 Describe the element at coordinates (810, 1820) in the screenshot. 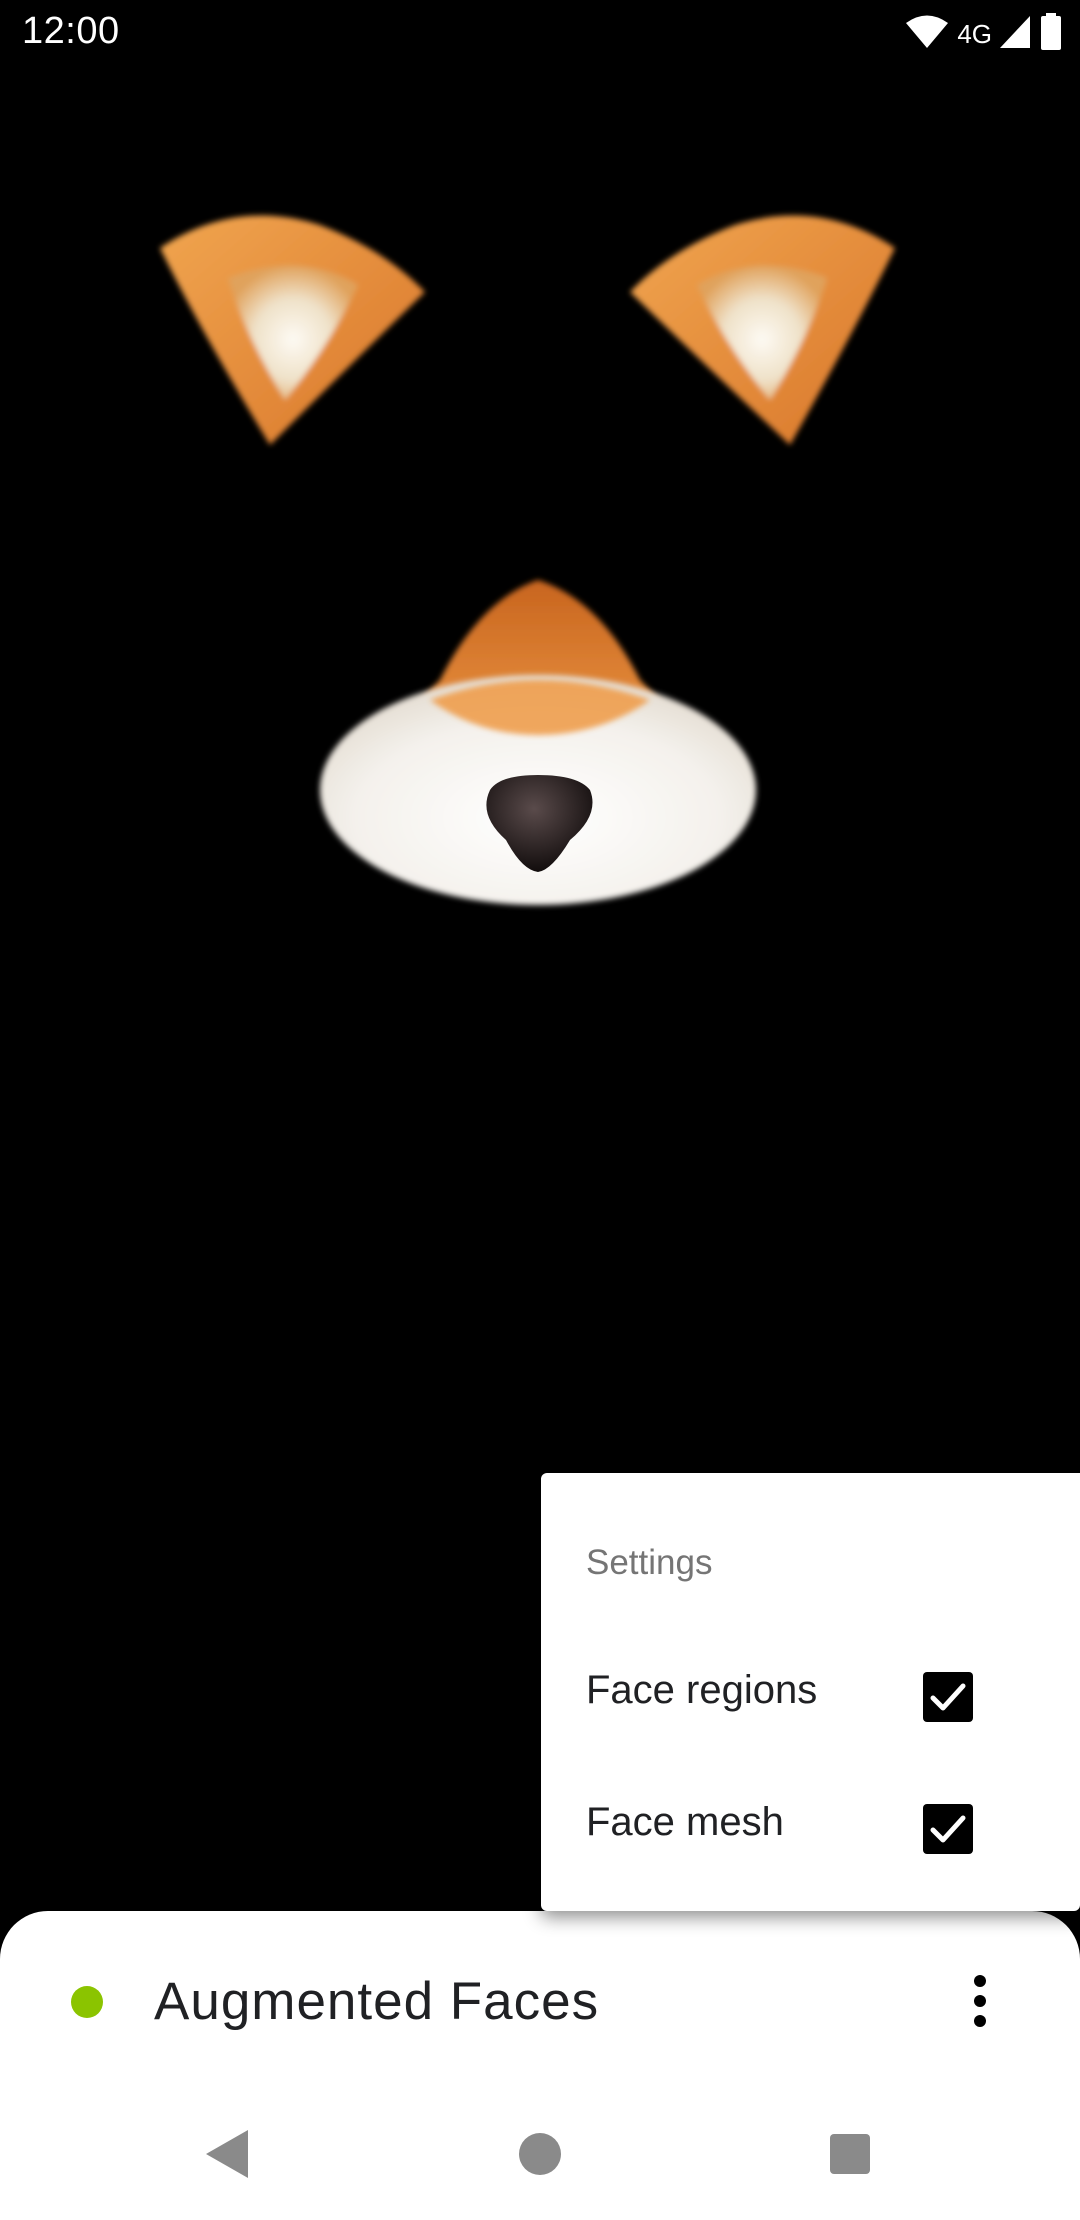

I see `menu-item-face-mesh: Face mesh` at that location.